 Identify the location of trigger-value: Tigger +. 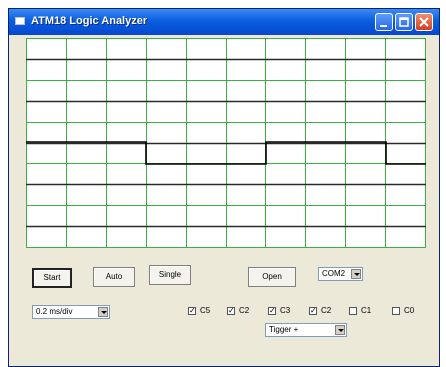
(284, 329).